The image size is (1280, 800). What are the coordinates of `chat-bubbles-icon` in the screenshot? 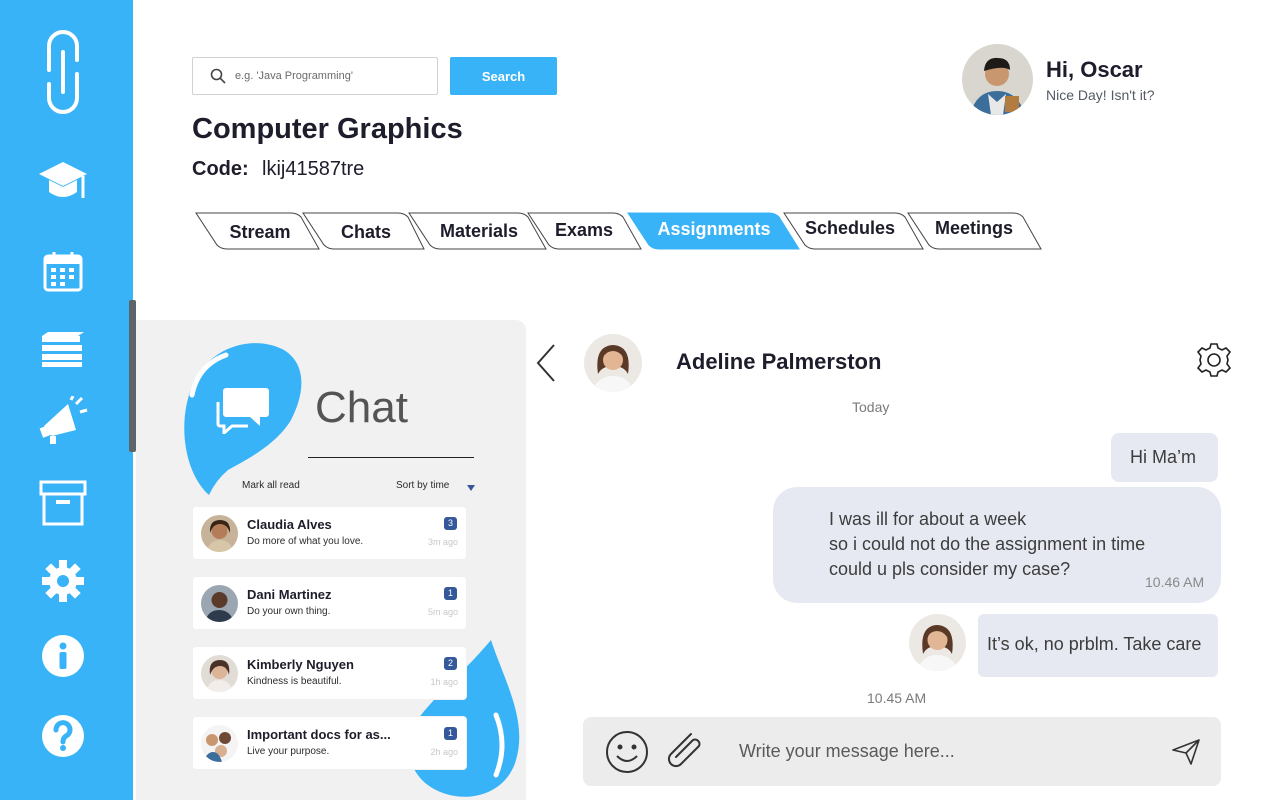 It's located at (242, 411).